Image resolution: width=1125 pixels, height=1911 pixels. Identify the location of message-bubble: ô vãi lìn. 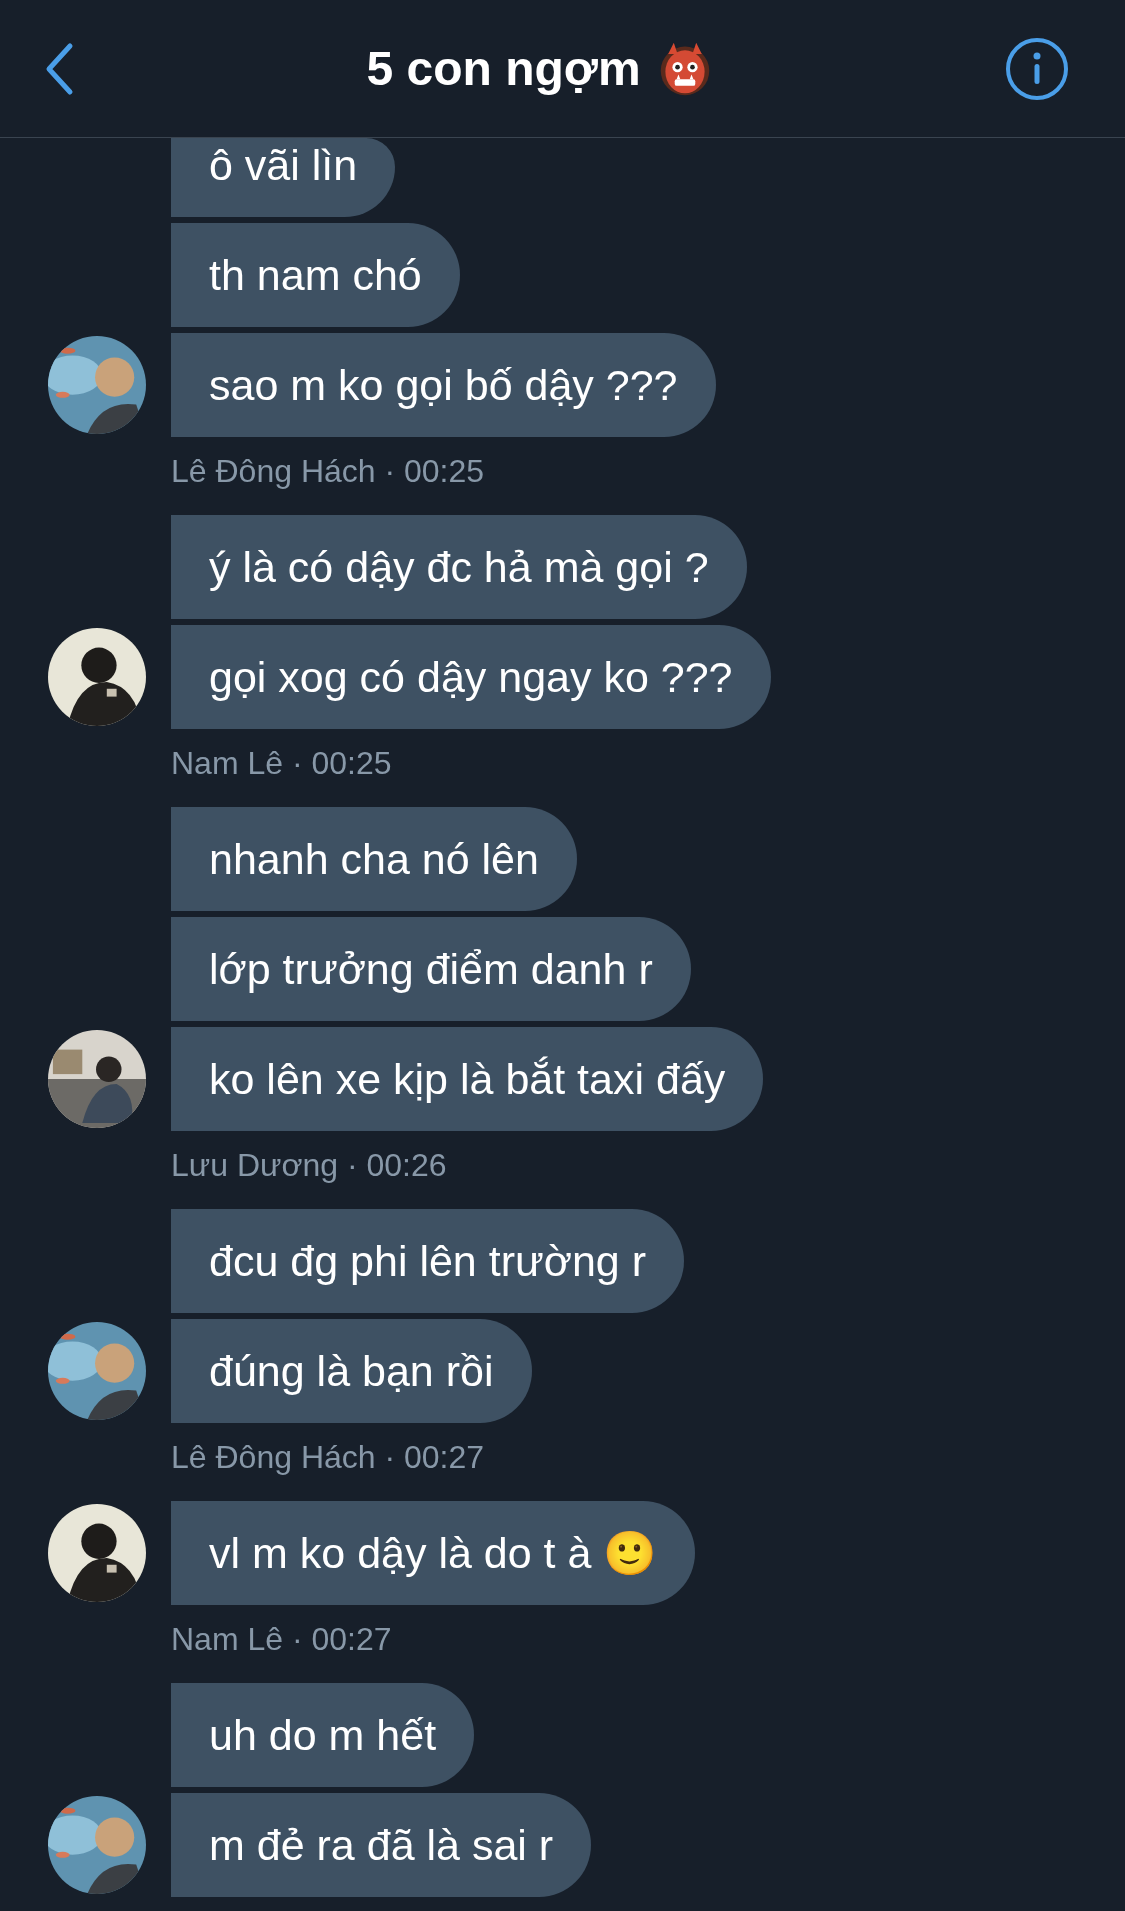
(283, 177).